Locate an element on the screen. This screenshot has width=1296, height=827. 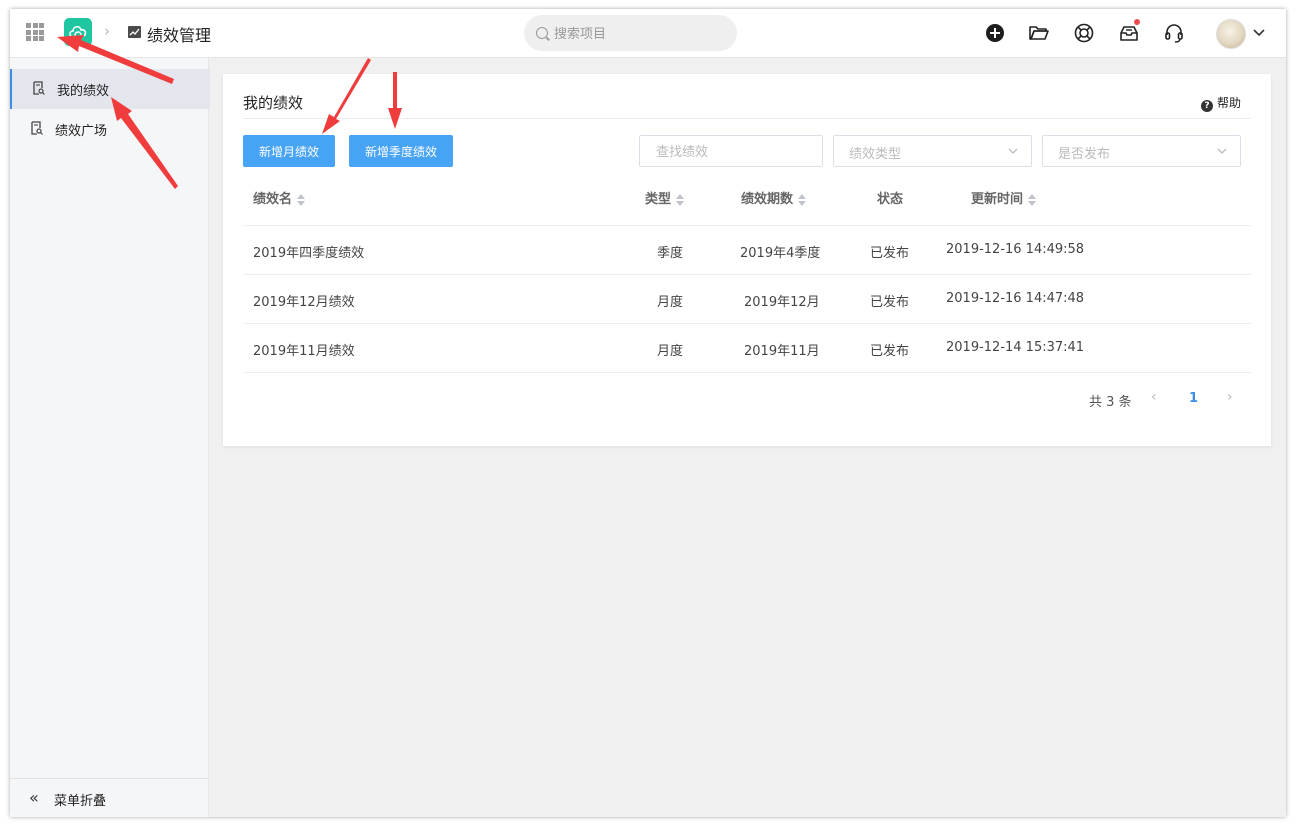
project-search-input is located at coordinates (644, 34).